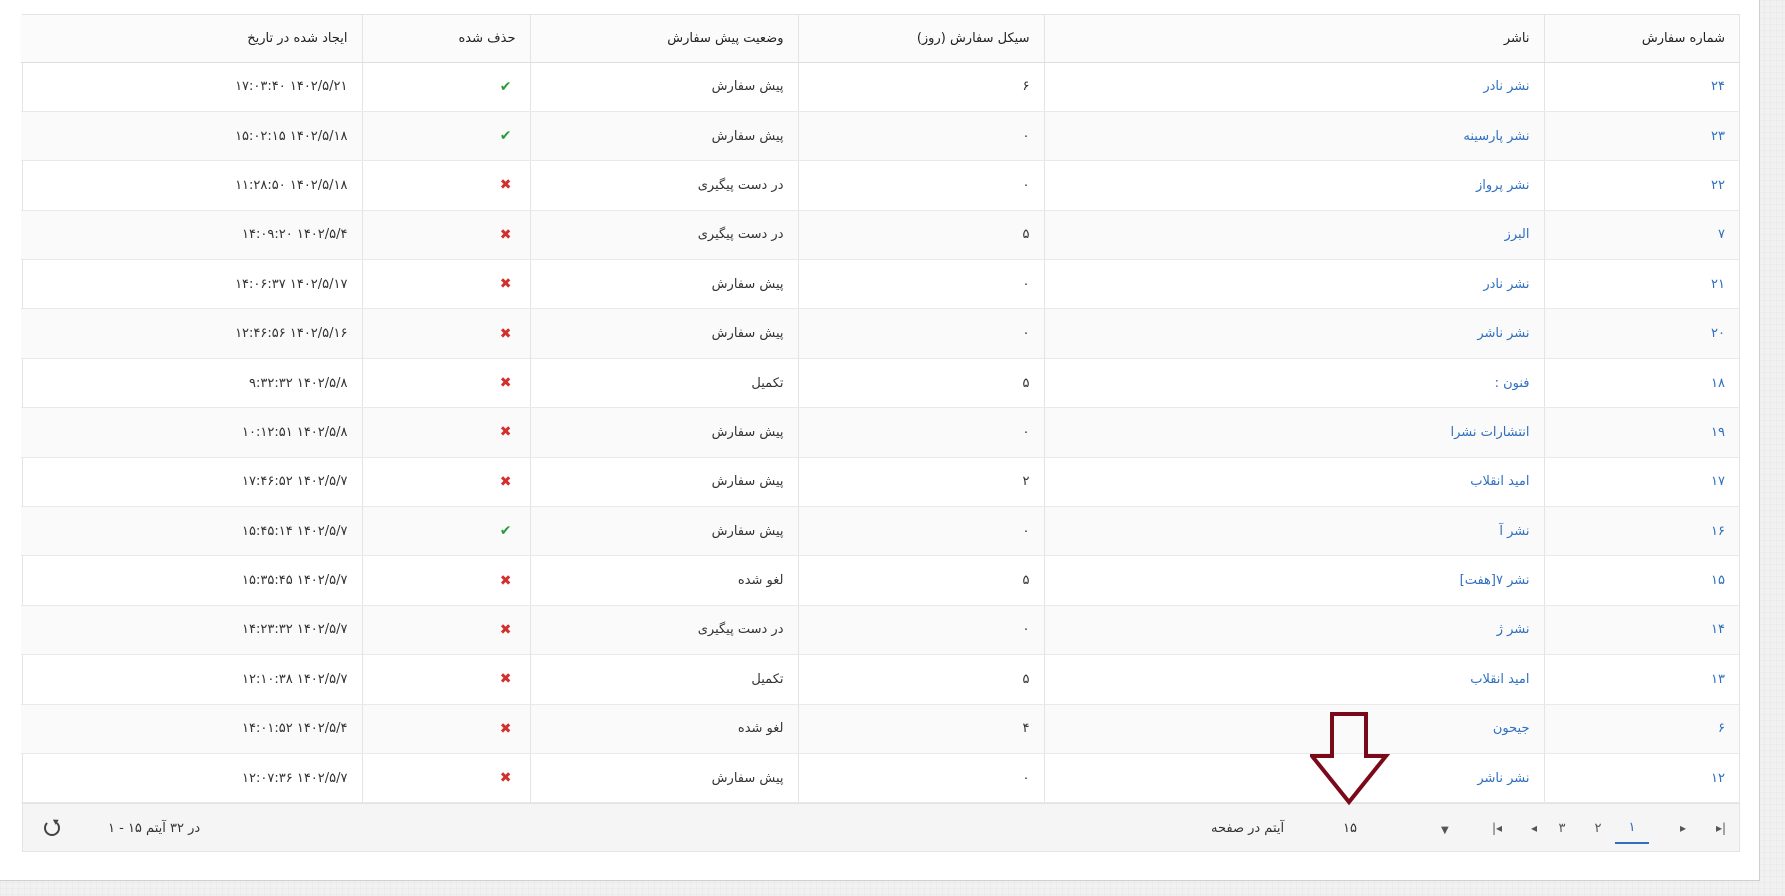  Describe the element at coordinates (1562, 828) in the screenshot. I see `page-3-button: ۳` at that location.